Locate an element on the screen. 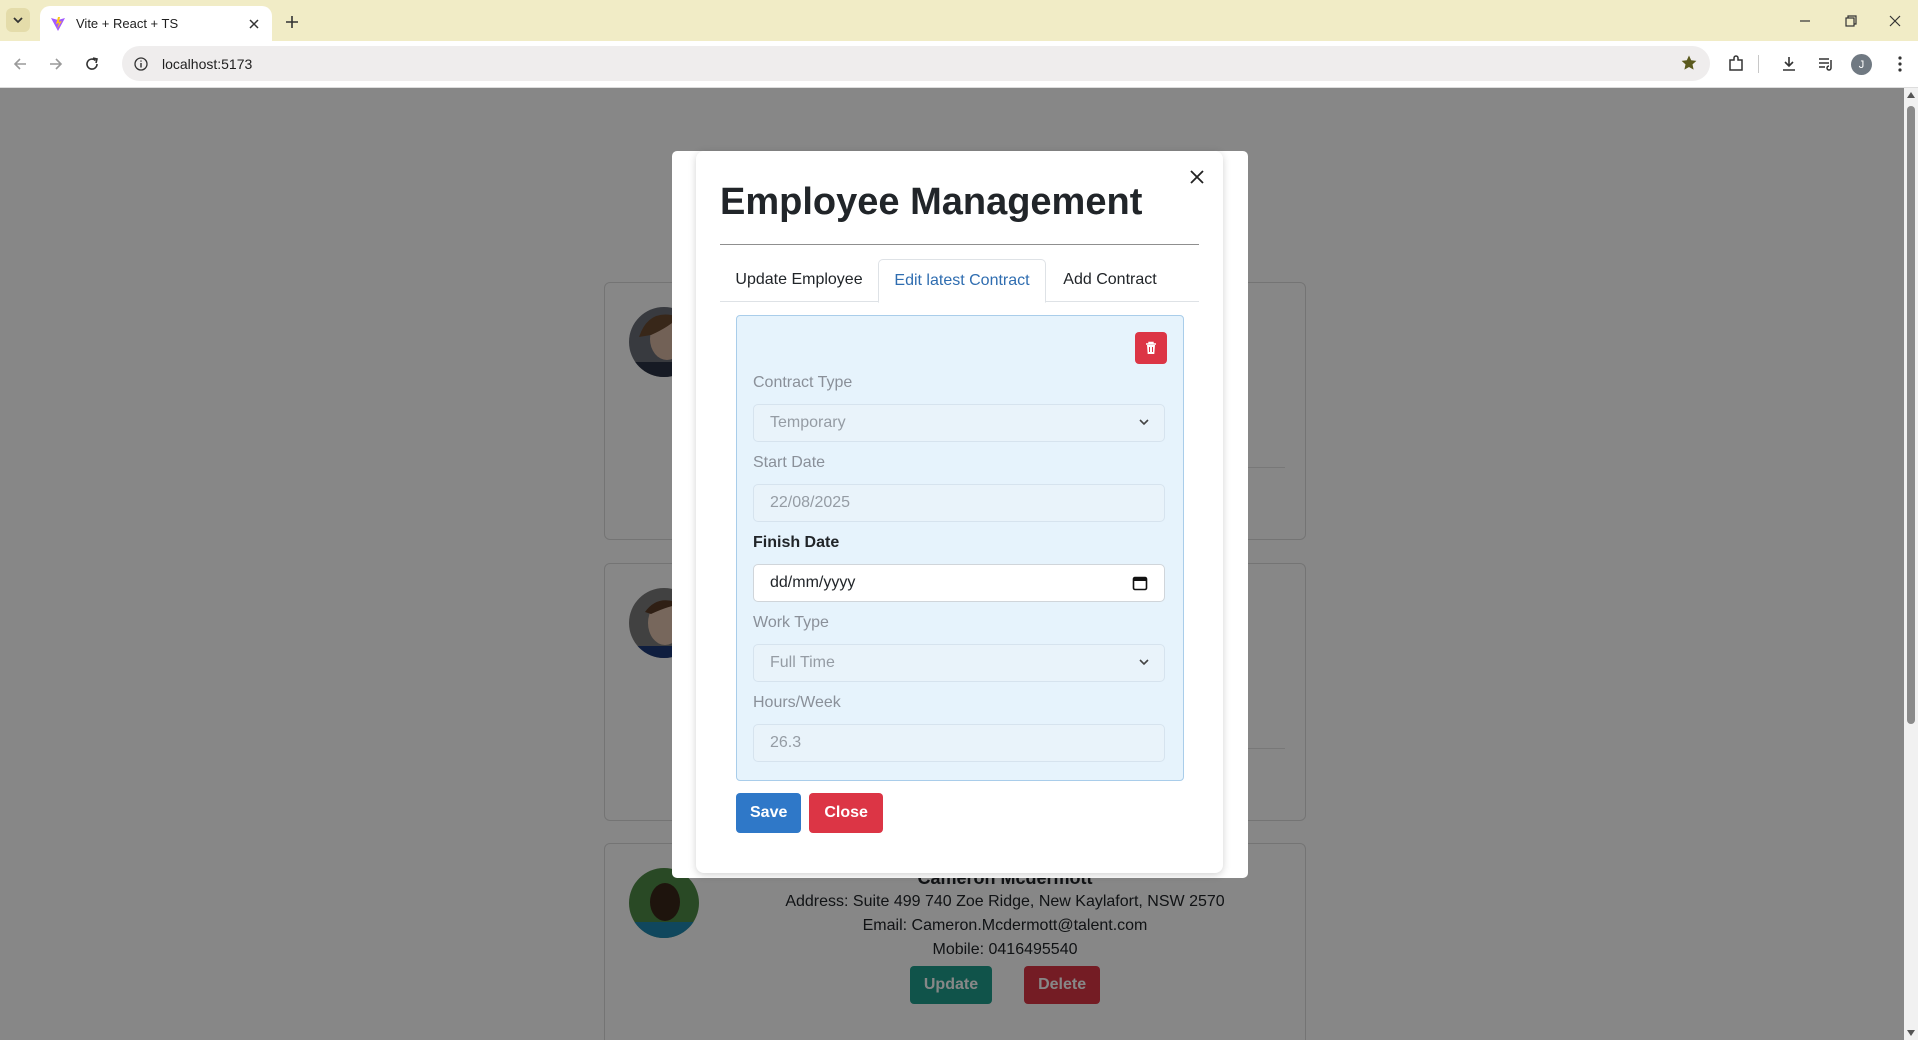 The image size is (1918, 1040). browser-tab-strip: Vite + React + TS is located at coordinates (959, 20).